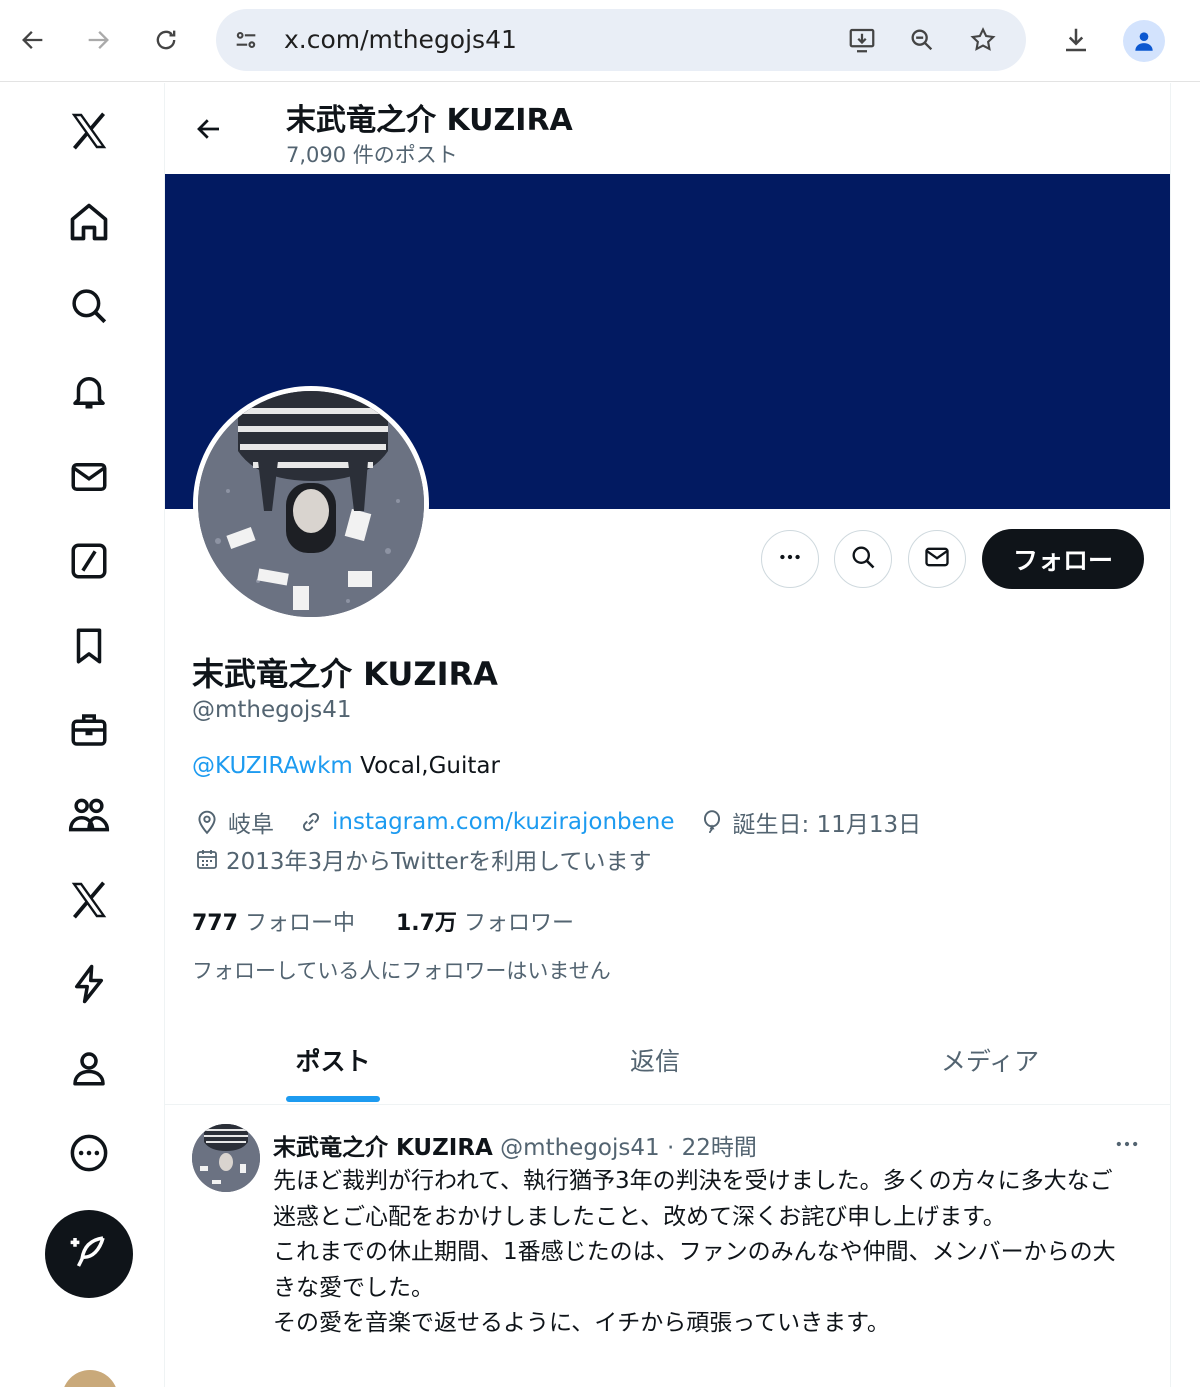  Describe the element at coordinates (655, 1064) in the screenshot. I see `tab-replies: 返信` at that location.